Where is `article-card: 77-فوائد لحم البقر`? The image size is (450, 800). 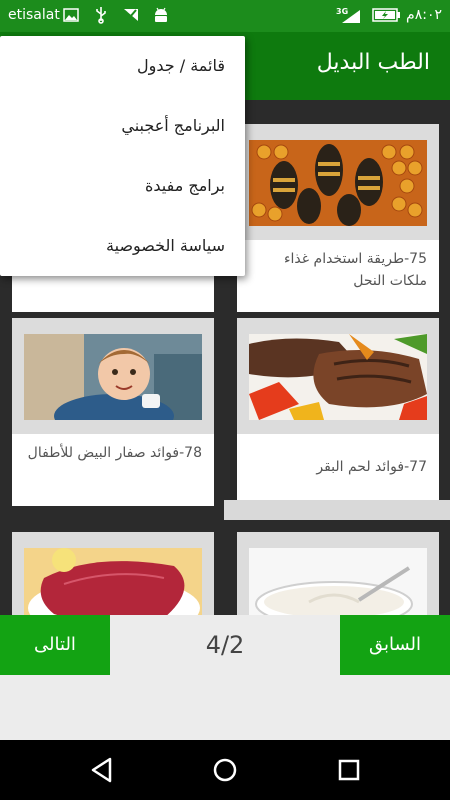
article-card: 77-فوائد لحم البقر is located at coordinates (338, 412).